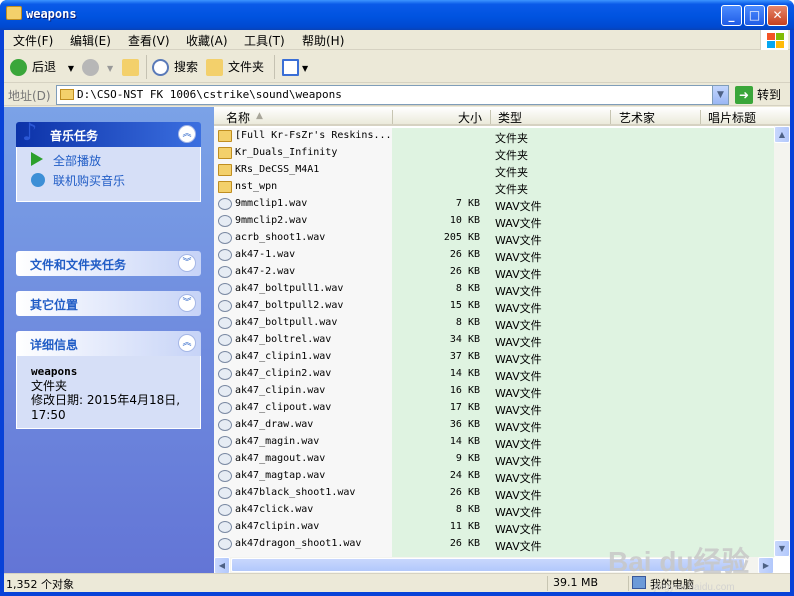 Image resolution: width=794 pixels, height=596 pixels. I want to click on menu-tools: 工具(T), so click(264, 40).